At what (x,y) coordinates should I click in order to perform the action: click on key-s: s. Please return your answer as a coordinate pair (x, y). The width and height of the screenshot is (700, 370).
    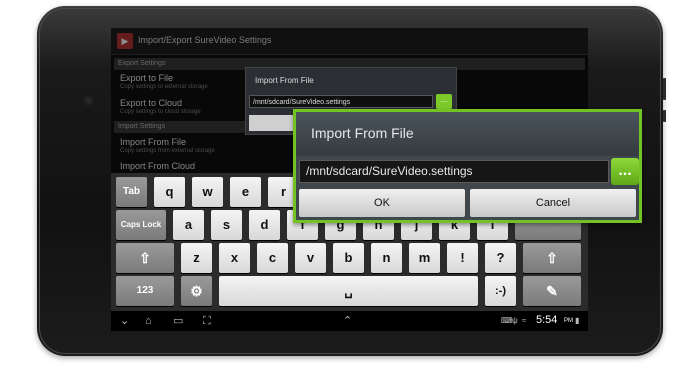
    Looking at the image, I should click on (226, 225).